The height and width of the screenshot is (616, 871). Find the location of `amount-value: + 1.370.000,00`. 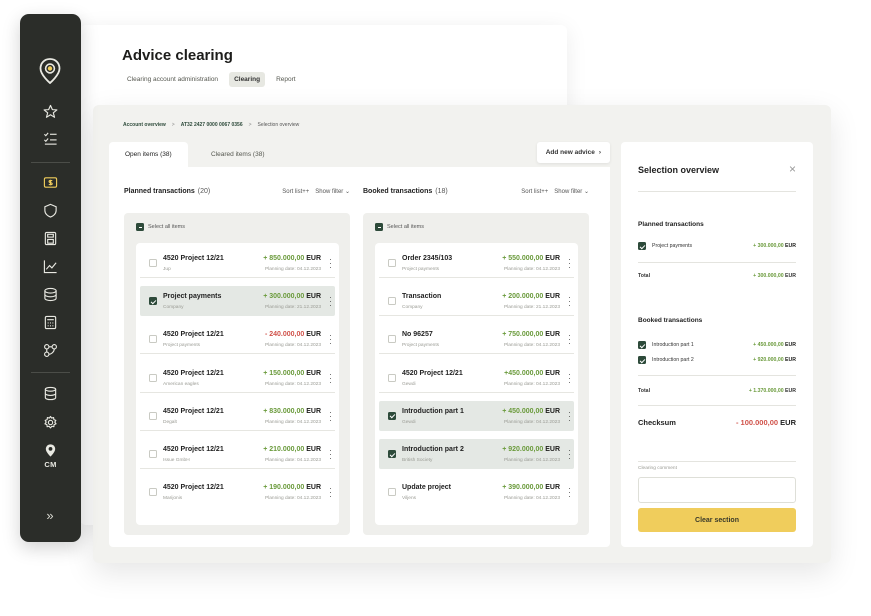

amount-value: + 1.370.000,00 is located at coordinates (766, 391).